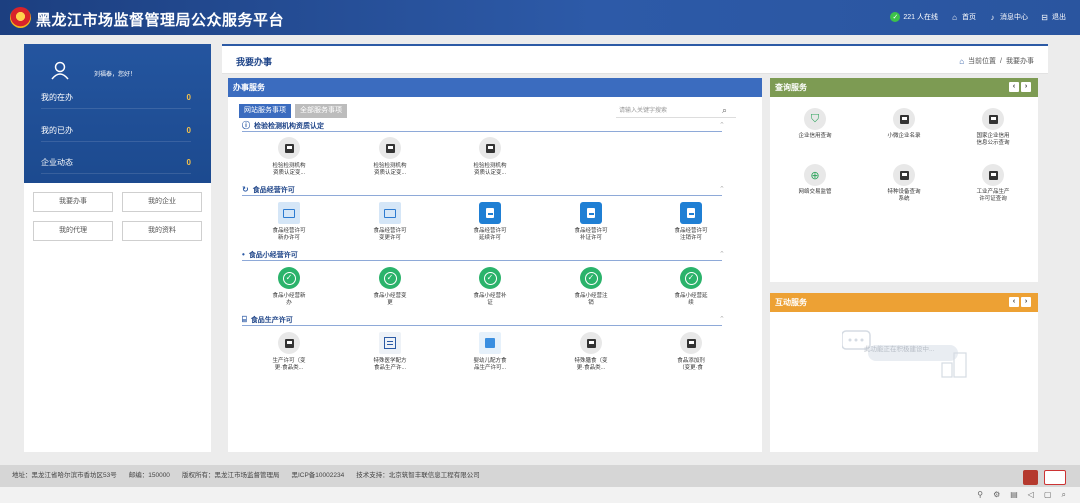 The height and width of the screenshot is (503, 1080). Describe the element at coordinates (540, 17) in the screenshot. I see `top-bar: 黑龙江市场监督管理局公众服务平台 ✓ 221 人在线 ⌂ 首页 ♪ 消息中心 ⊟ 退出` at that location.